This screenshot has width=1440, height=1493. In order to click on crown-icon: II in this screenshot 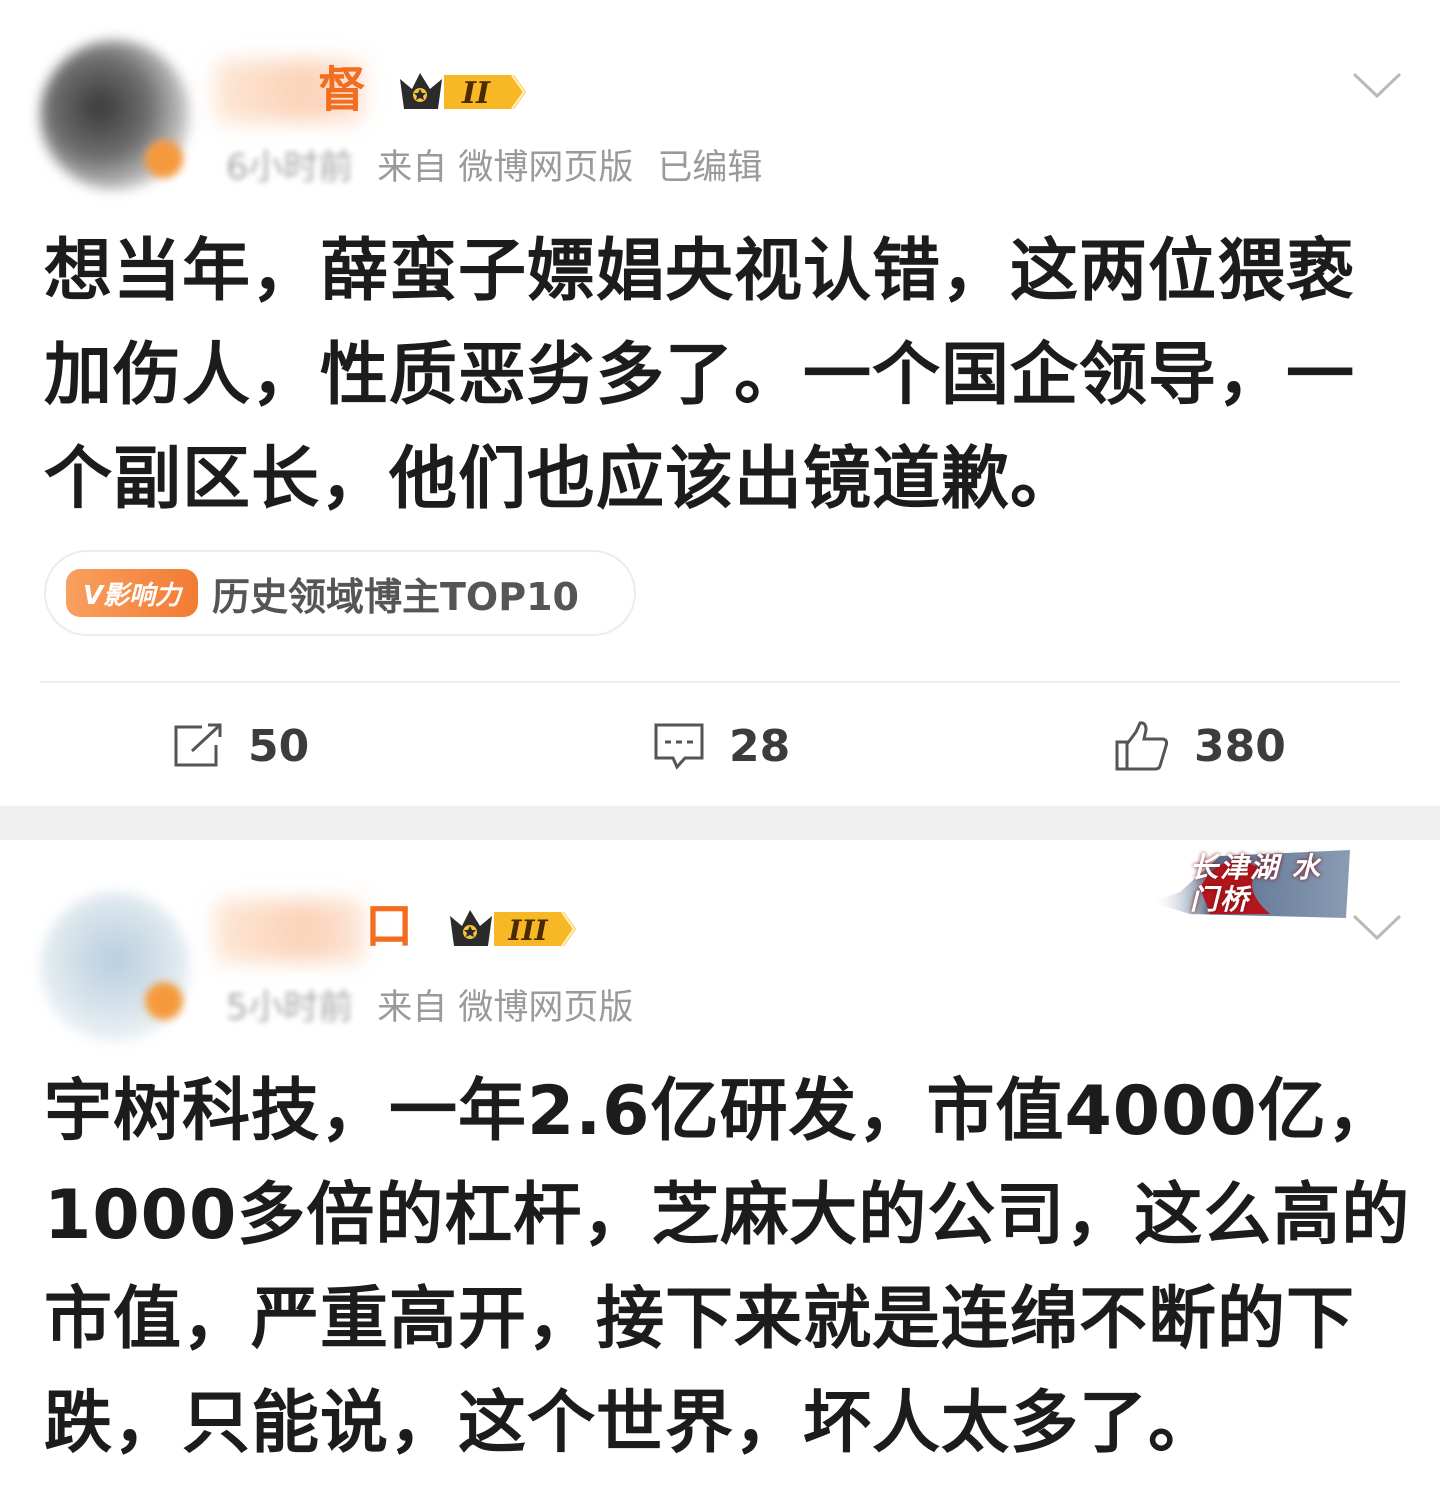, I will do `click(463, 92)`.